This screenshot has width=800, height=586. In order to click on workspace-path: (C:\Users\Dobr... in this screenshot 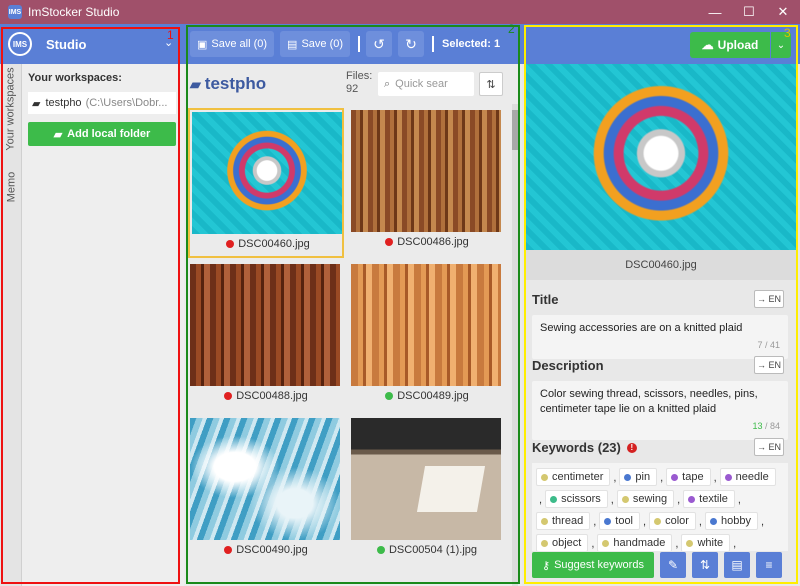, I will do `click(126, 103)`.